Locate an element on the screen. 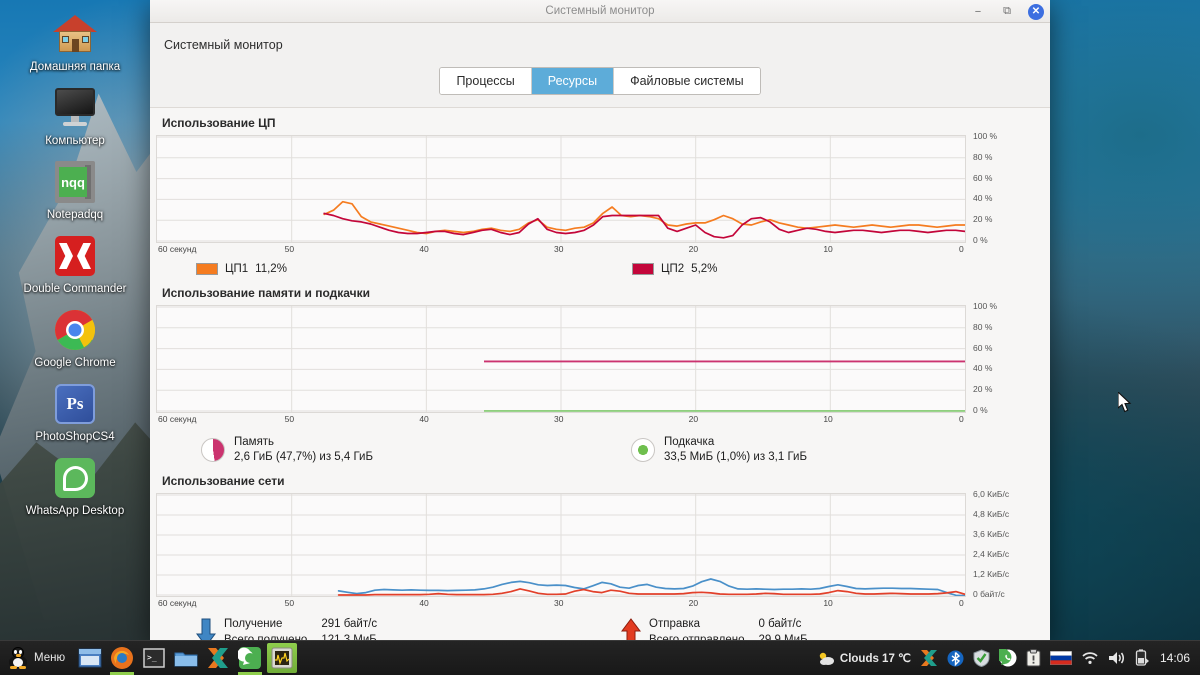 Image resolution: width=1200 pixels, height=675 pixels. desktop-icon-label: Google Chrome is located at coordinates (75, 363).